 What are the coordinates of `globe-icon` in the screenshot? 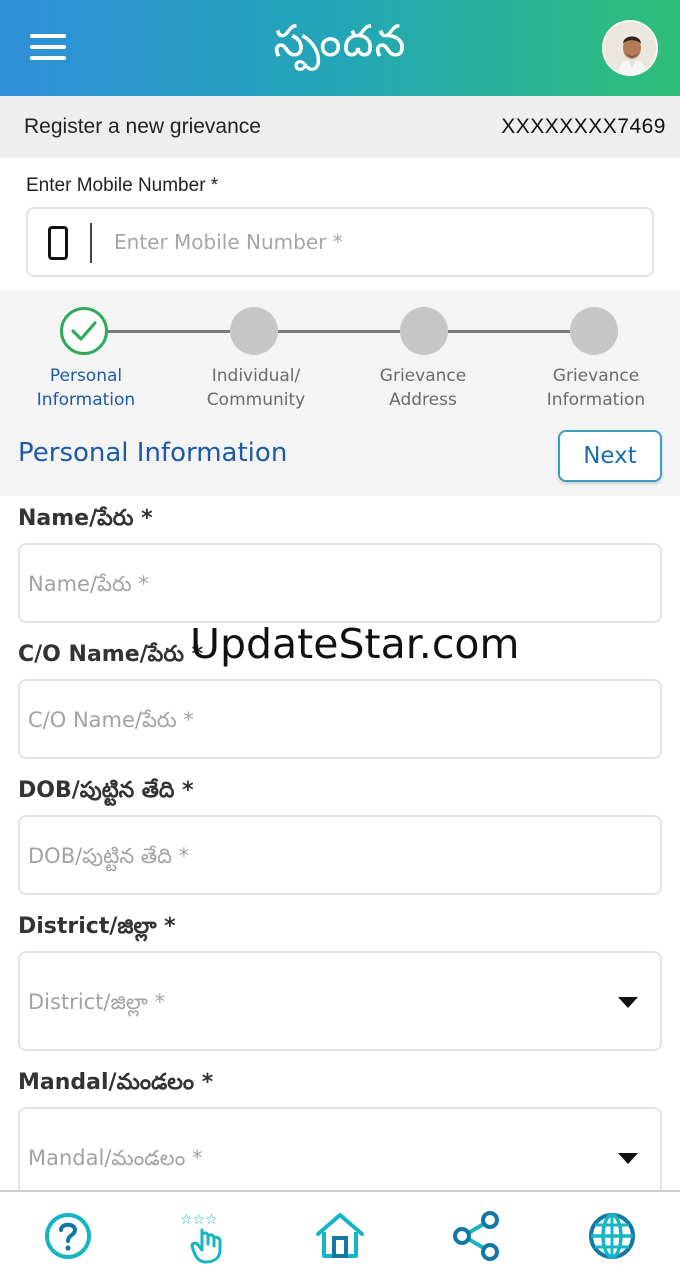 It's located at (612, 1236).